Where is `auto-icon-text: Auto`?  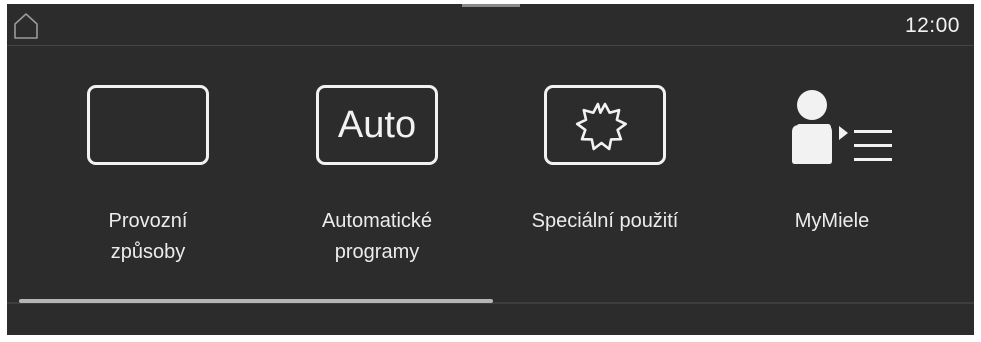 auto-icon-text: Auto is located at coordinates (377, 125).